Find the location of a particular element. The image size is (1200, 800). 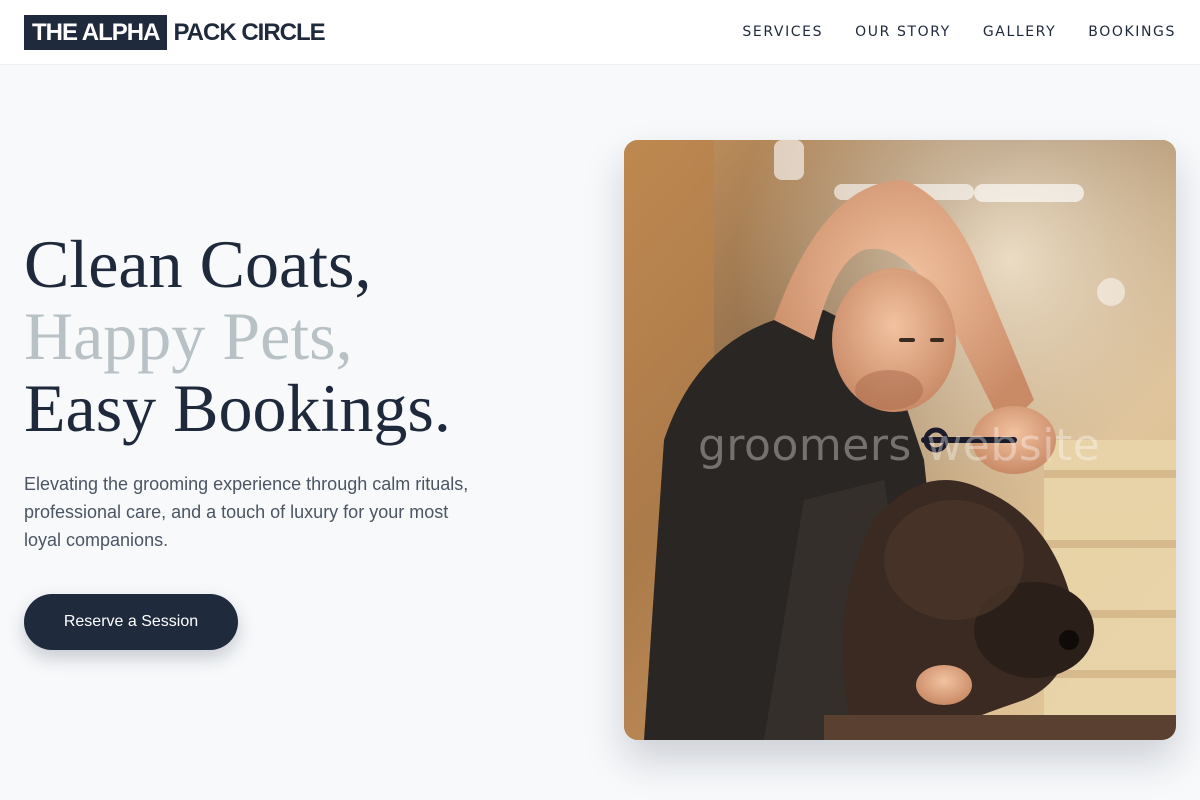

nav-item-bookings: BOOKINGS is located at coordinates (1132, 32).